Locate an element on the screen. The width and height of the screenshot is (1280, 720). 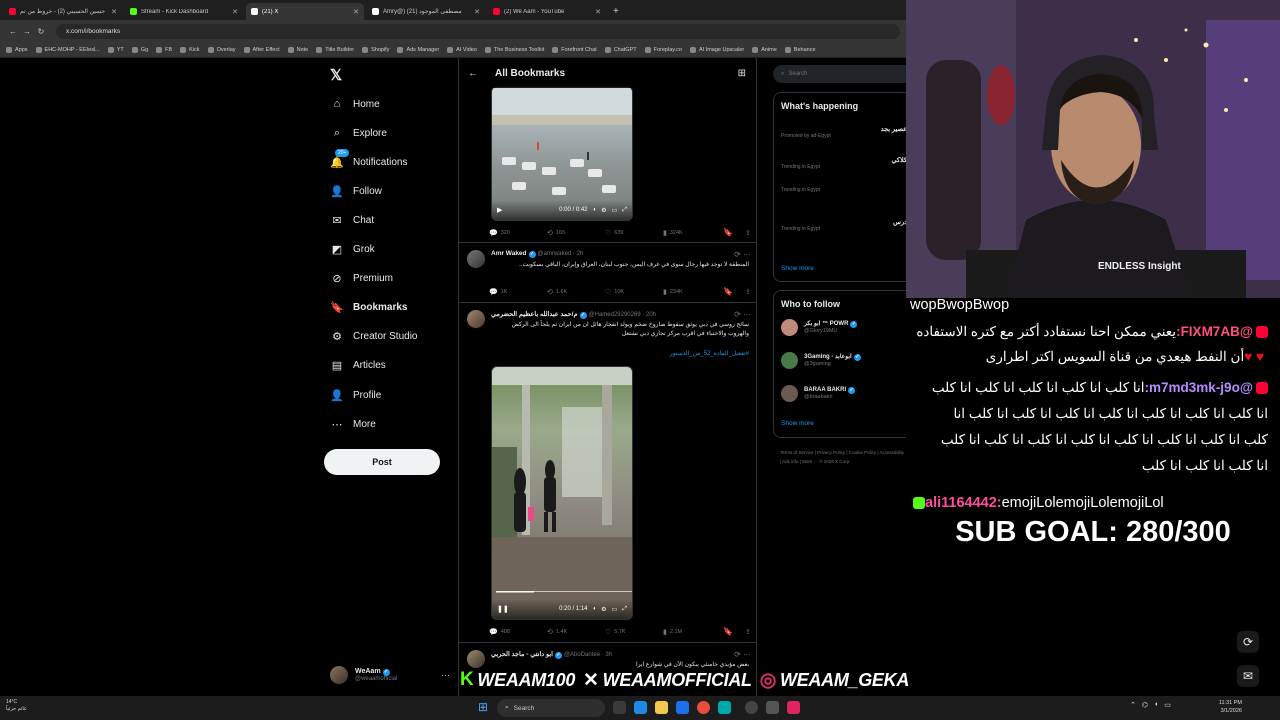
bookmark-item: Apps is located at coordinates (17, 49).